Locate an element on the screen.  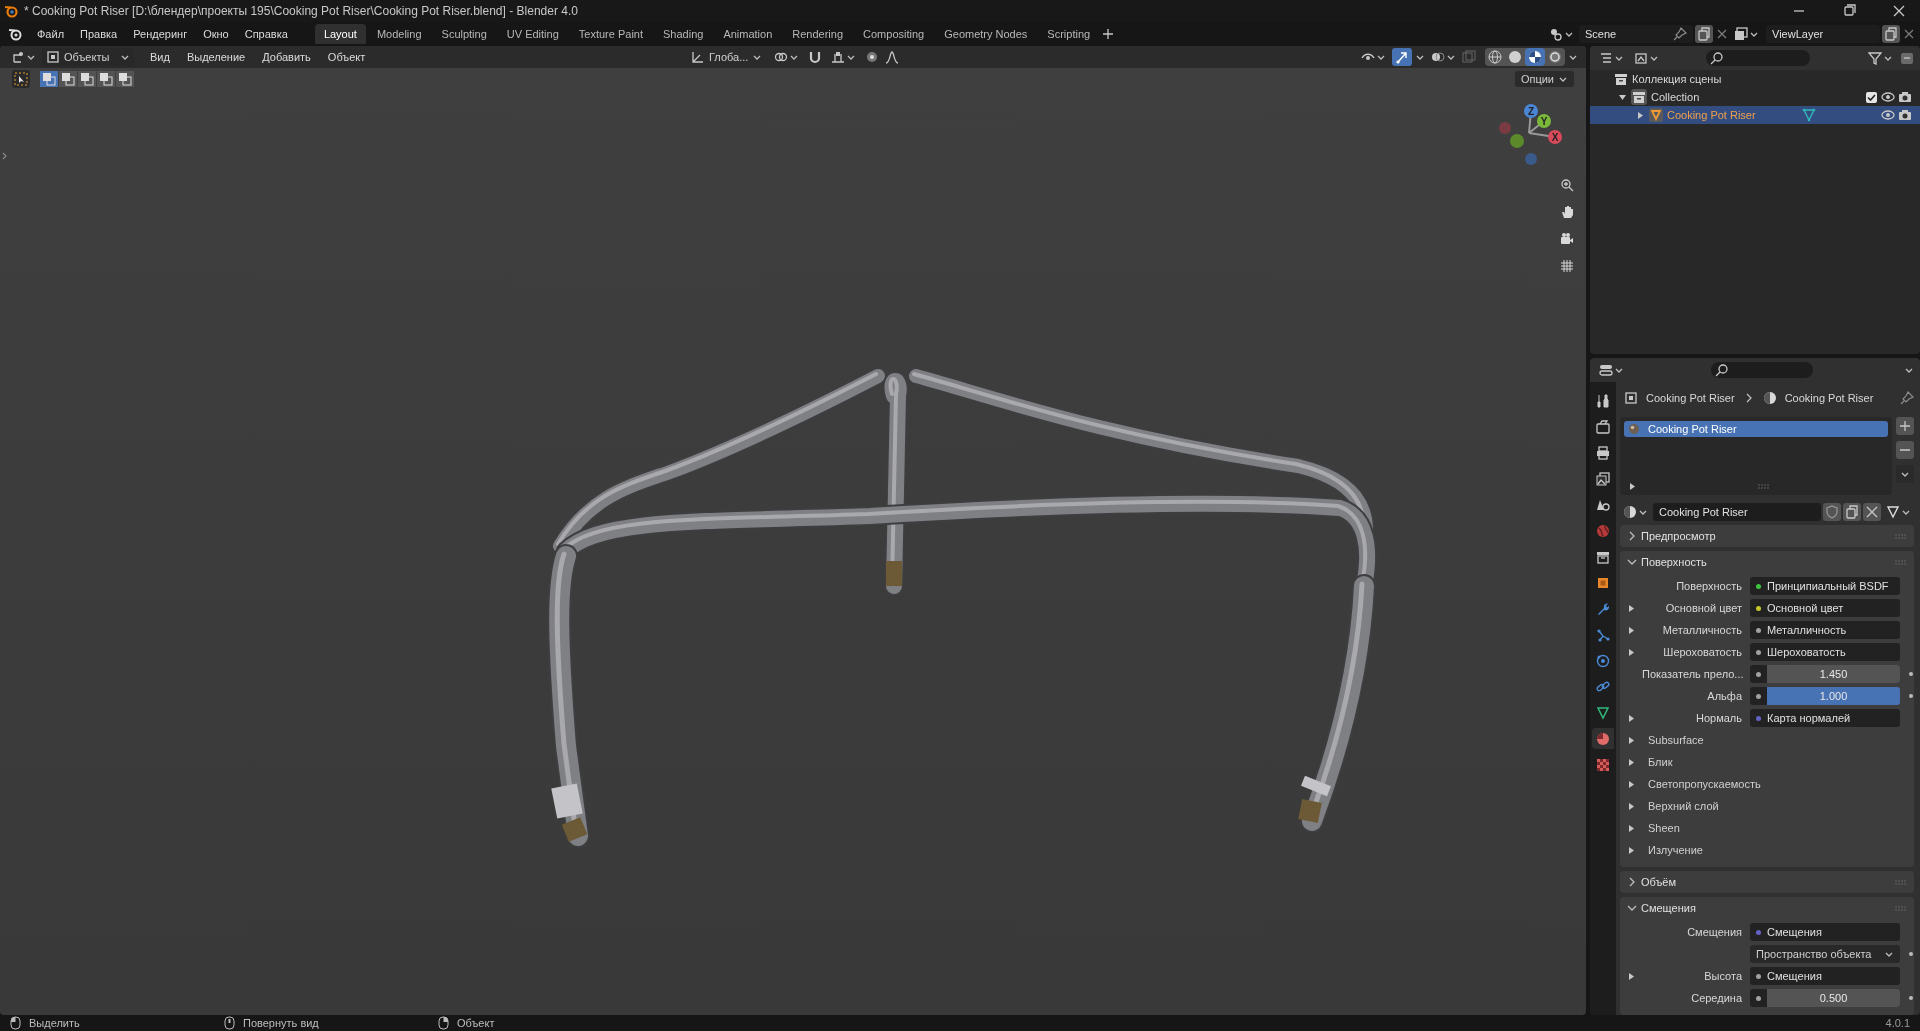
camera-icon is located at coordinates (1905, 97).